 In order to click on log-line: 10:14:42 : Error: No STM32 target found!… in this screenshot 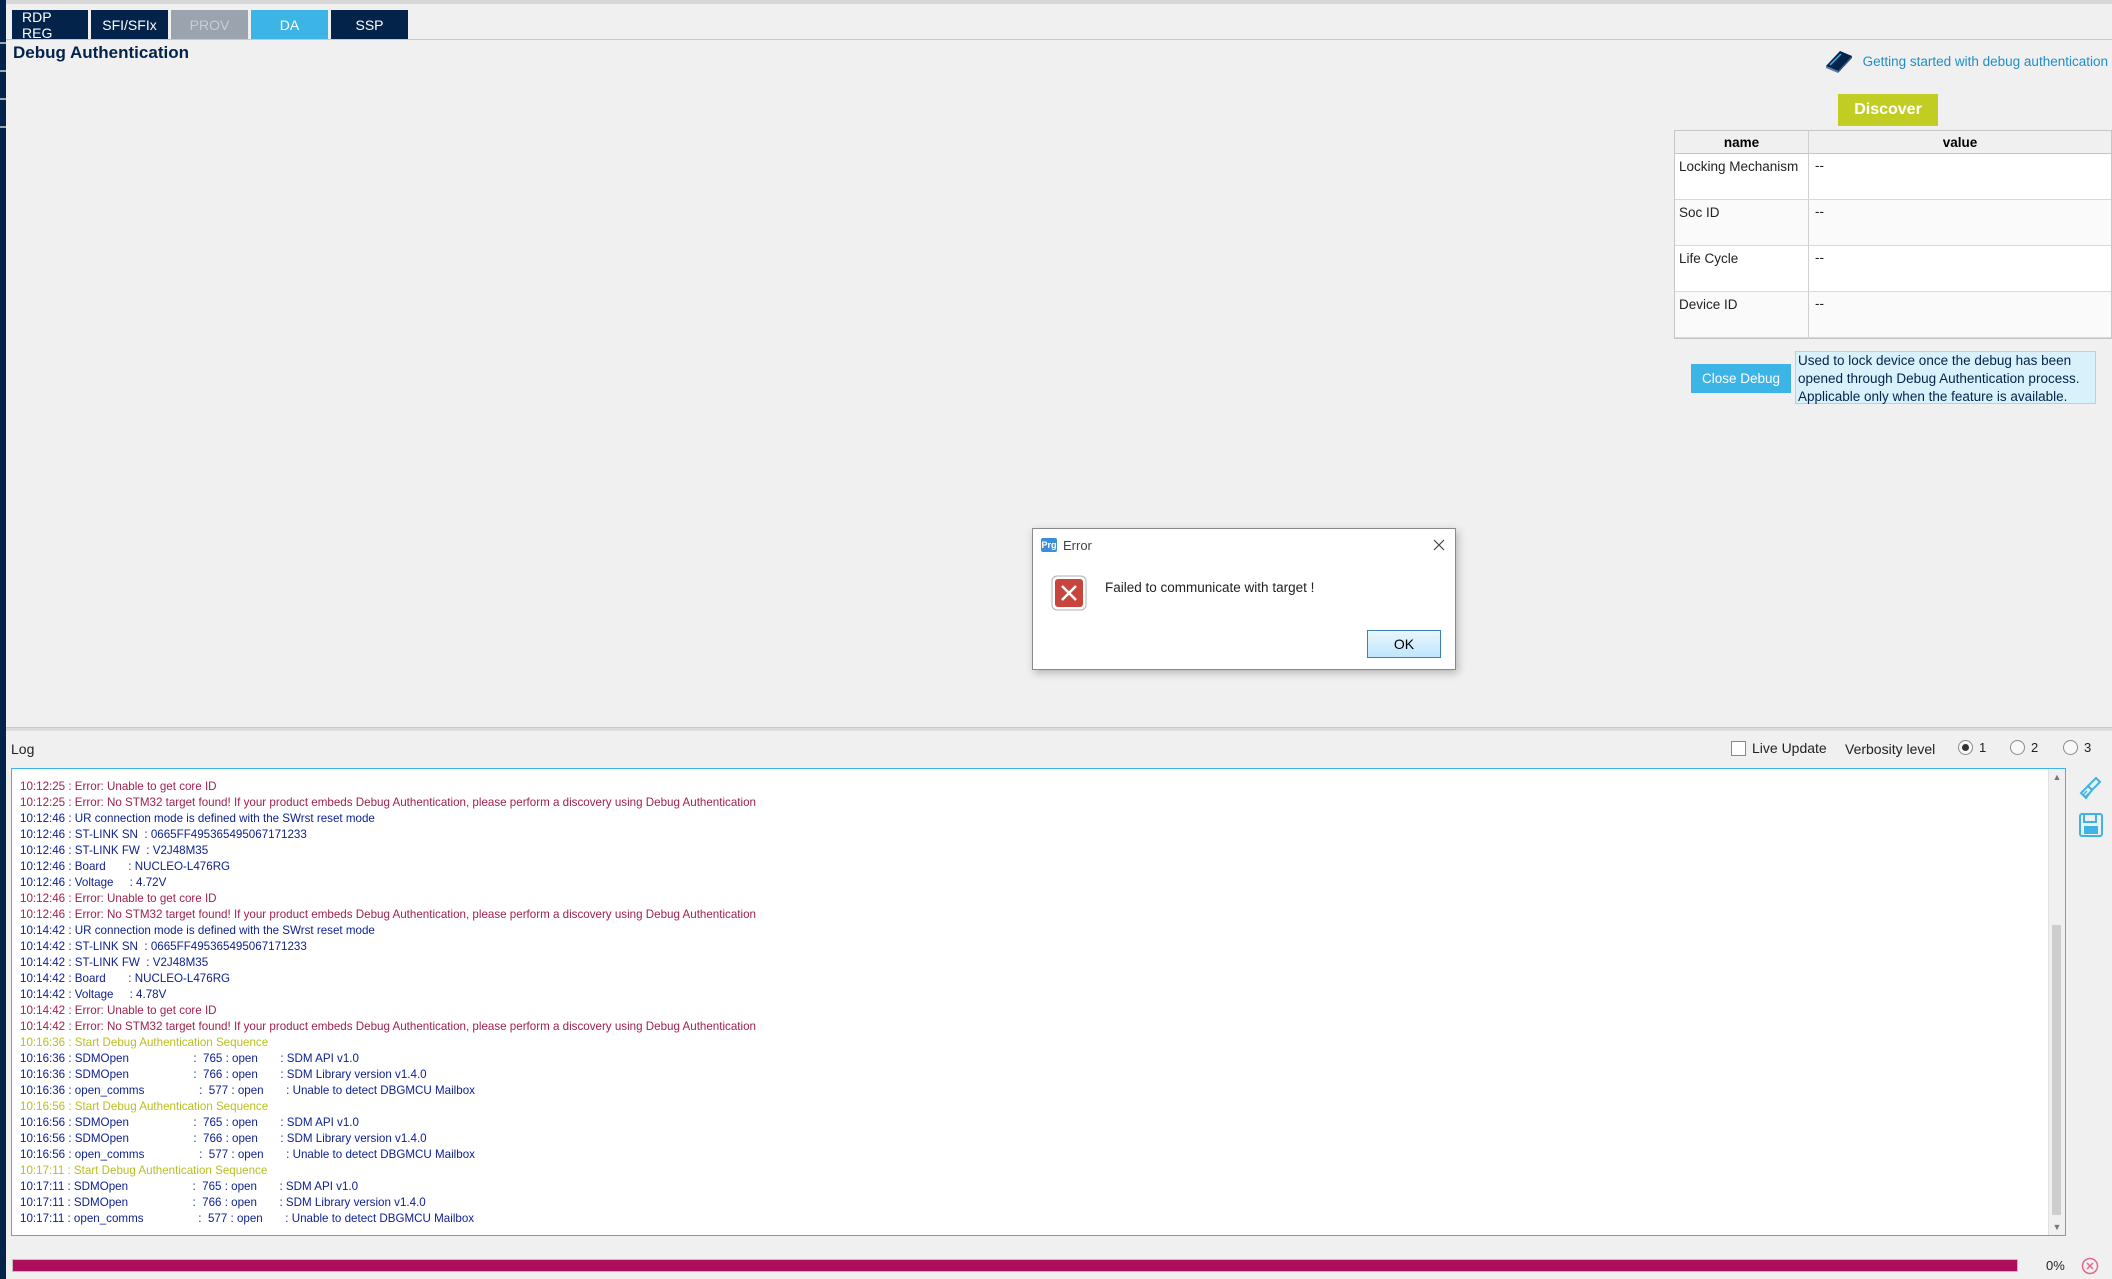, I will do `click(388, 1026)`.